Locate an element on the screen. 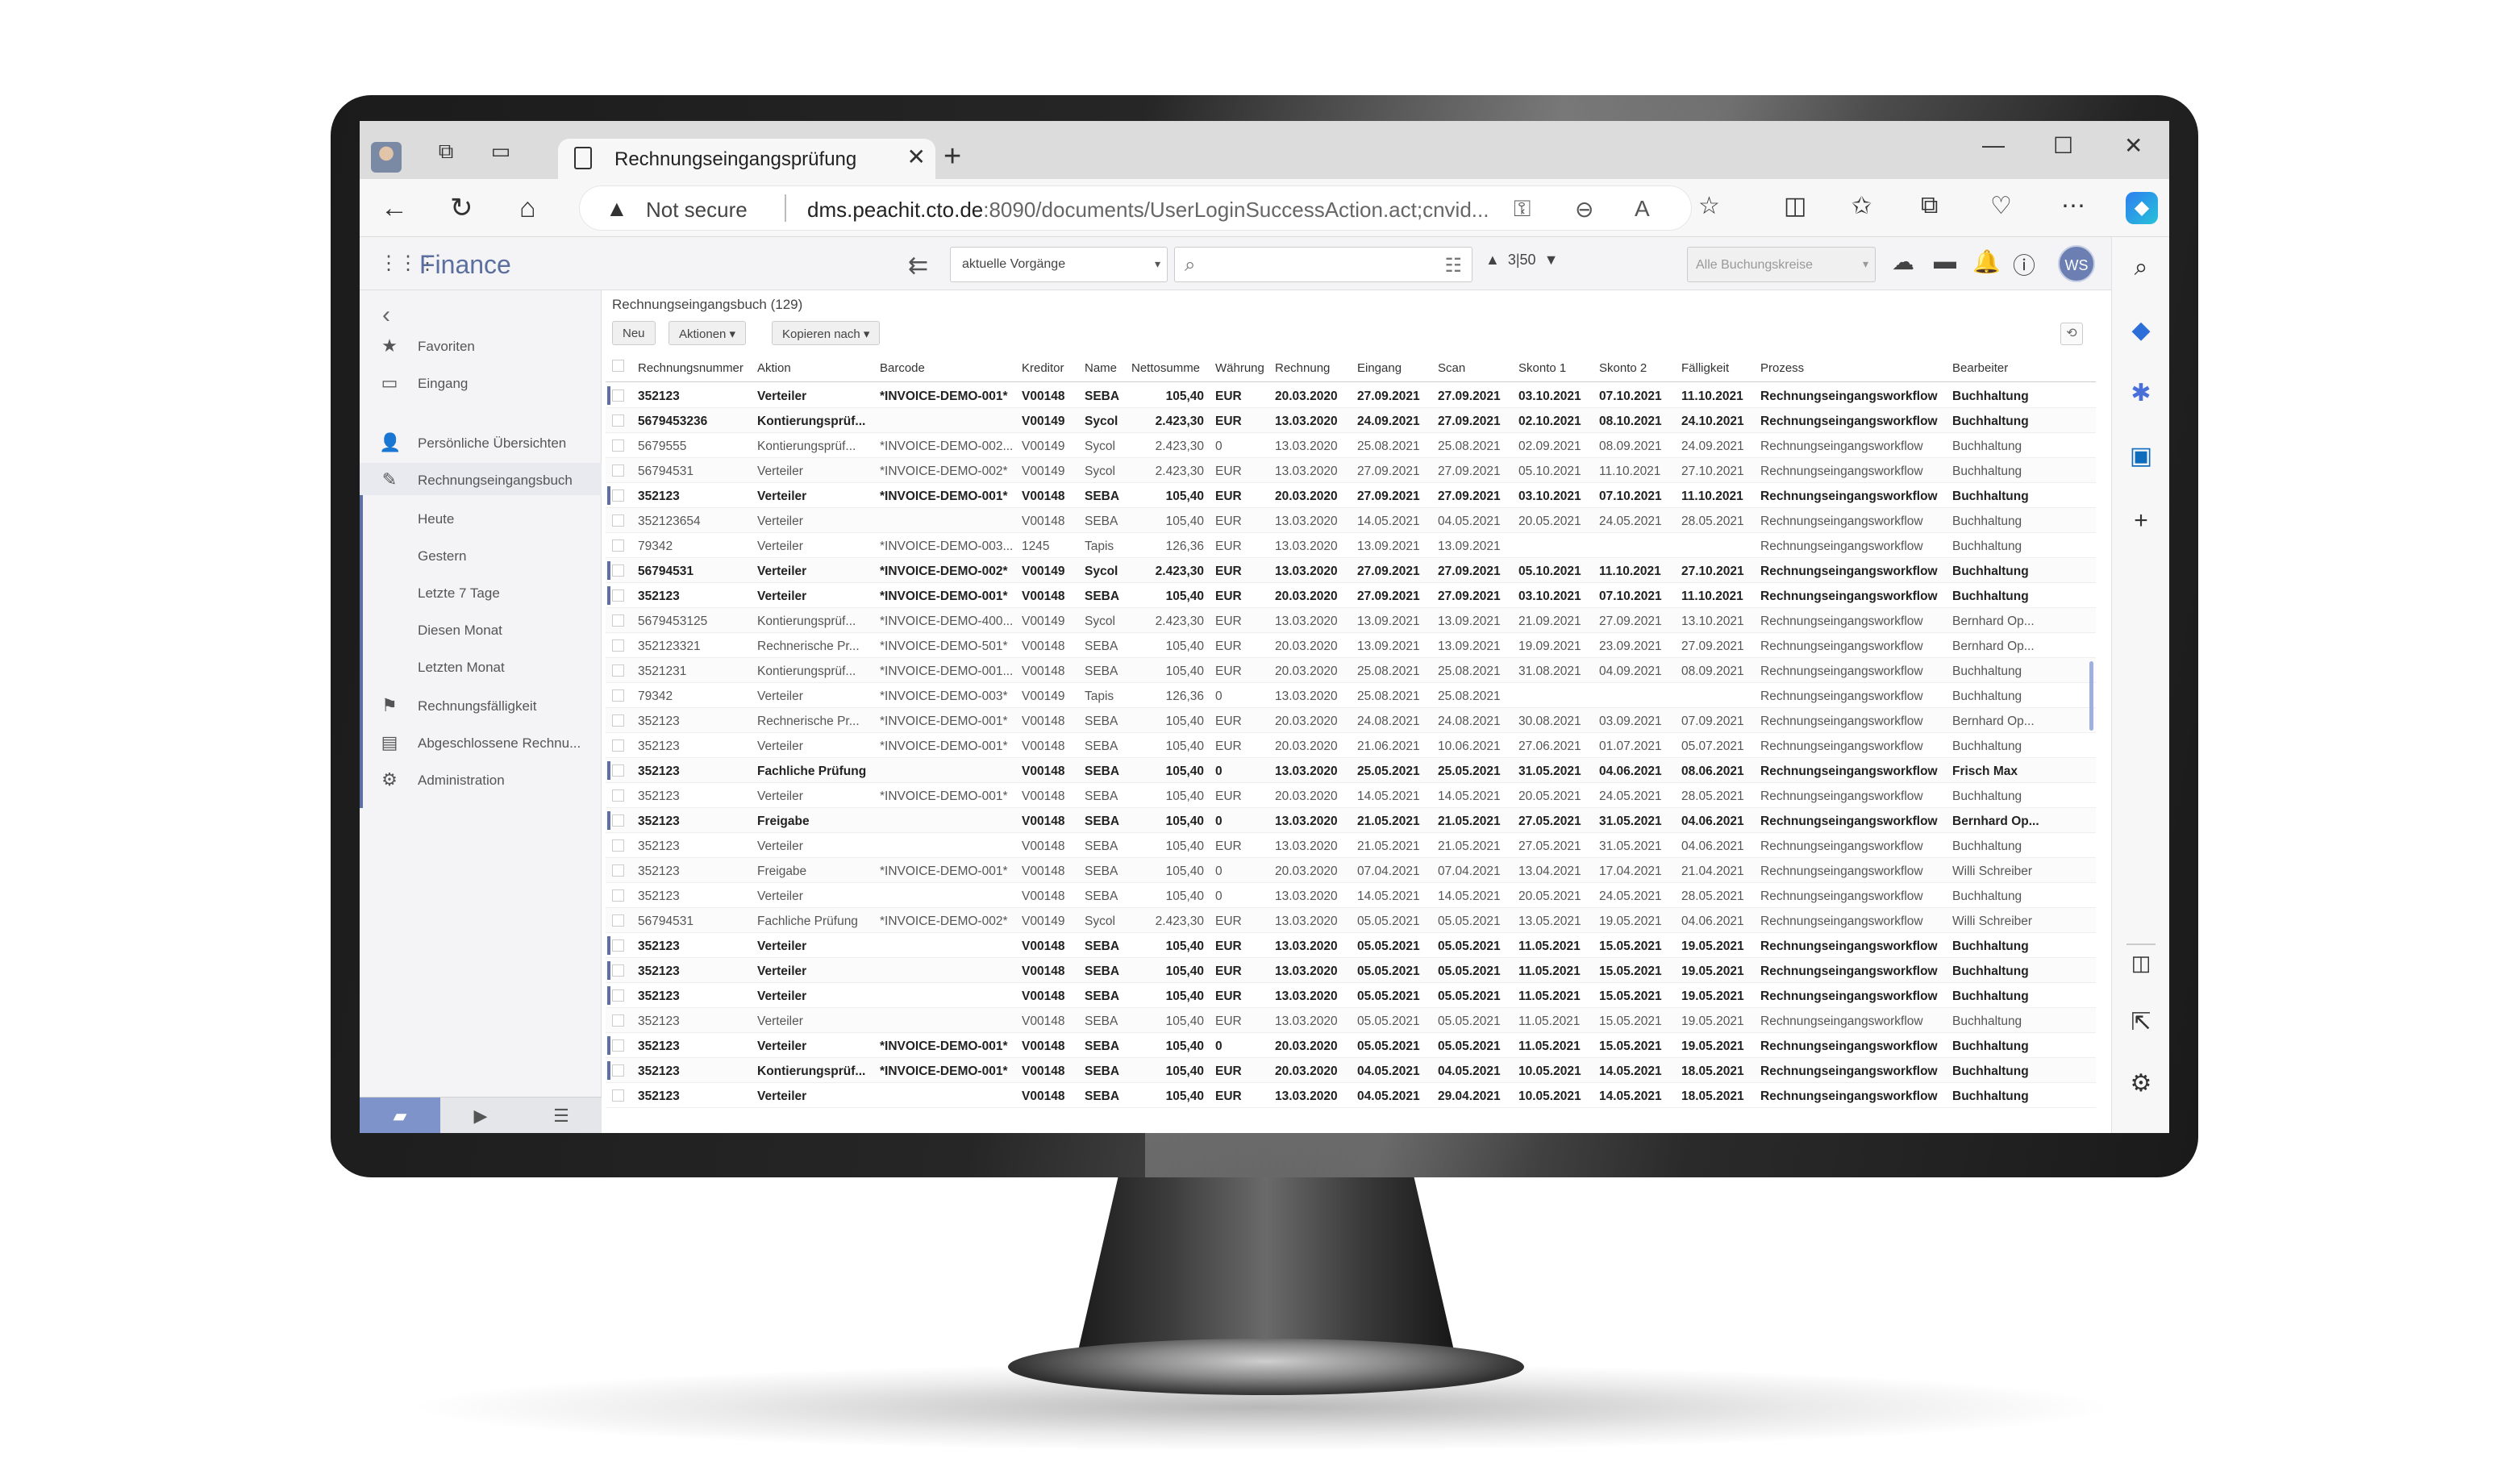 The height and width of the screenshot is (1458, 2520). home-icon: ⌂ is located at coordinates (527, 208).